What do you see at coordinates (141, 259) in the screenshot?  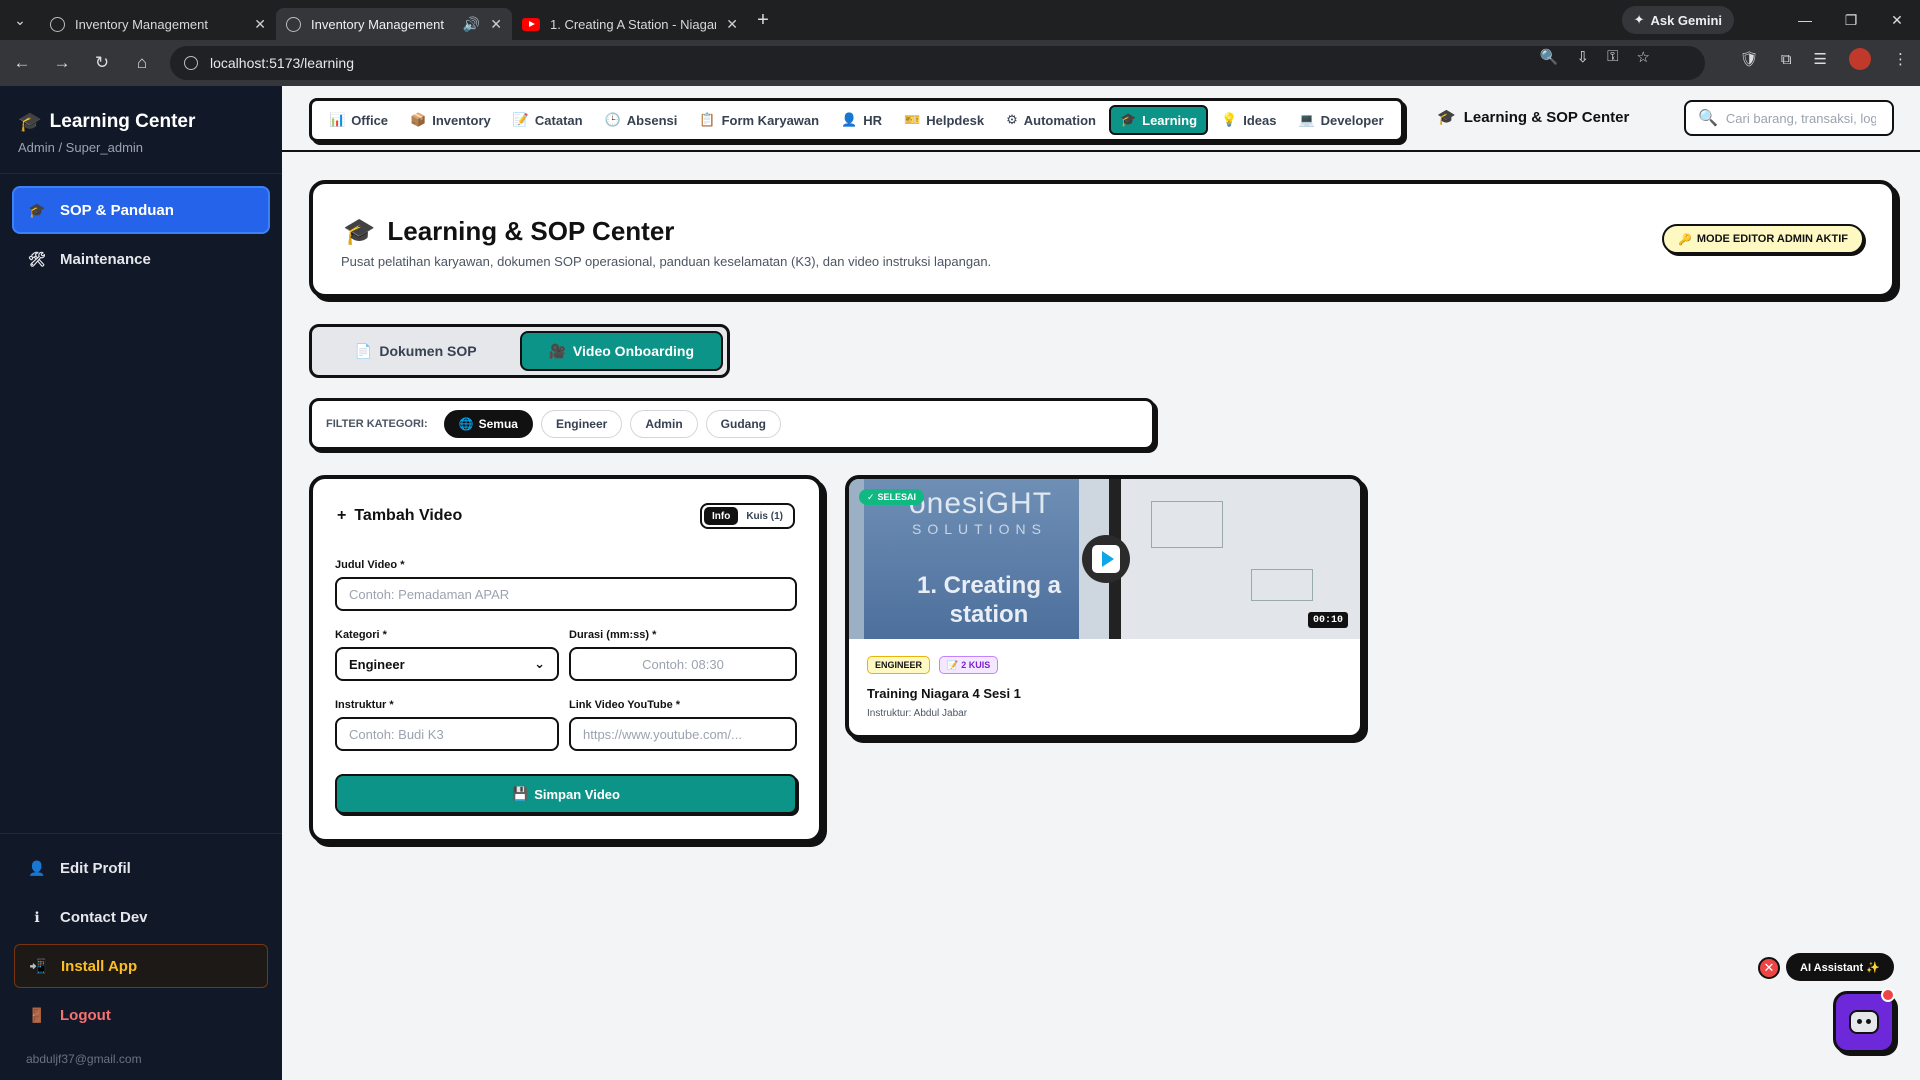 I see `sidebar-item-maintenance: 🛠 Maintenance` at bounding box center [141, 259].